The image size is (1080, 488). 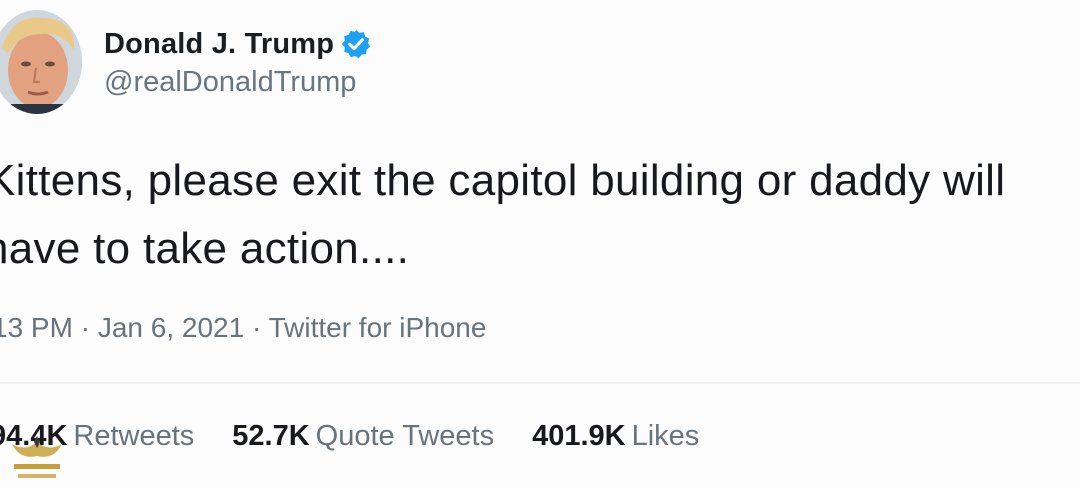 I want to click on forum-logo-icon, so click(x=37, y=458).